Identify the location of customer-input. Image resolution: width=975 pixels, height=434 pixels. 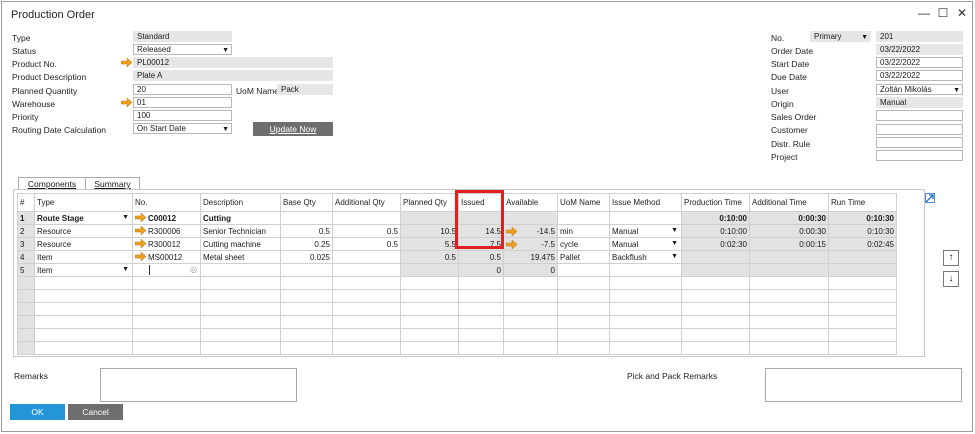
(919, 129).